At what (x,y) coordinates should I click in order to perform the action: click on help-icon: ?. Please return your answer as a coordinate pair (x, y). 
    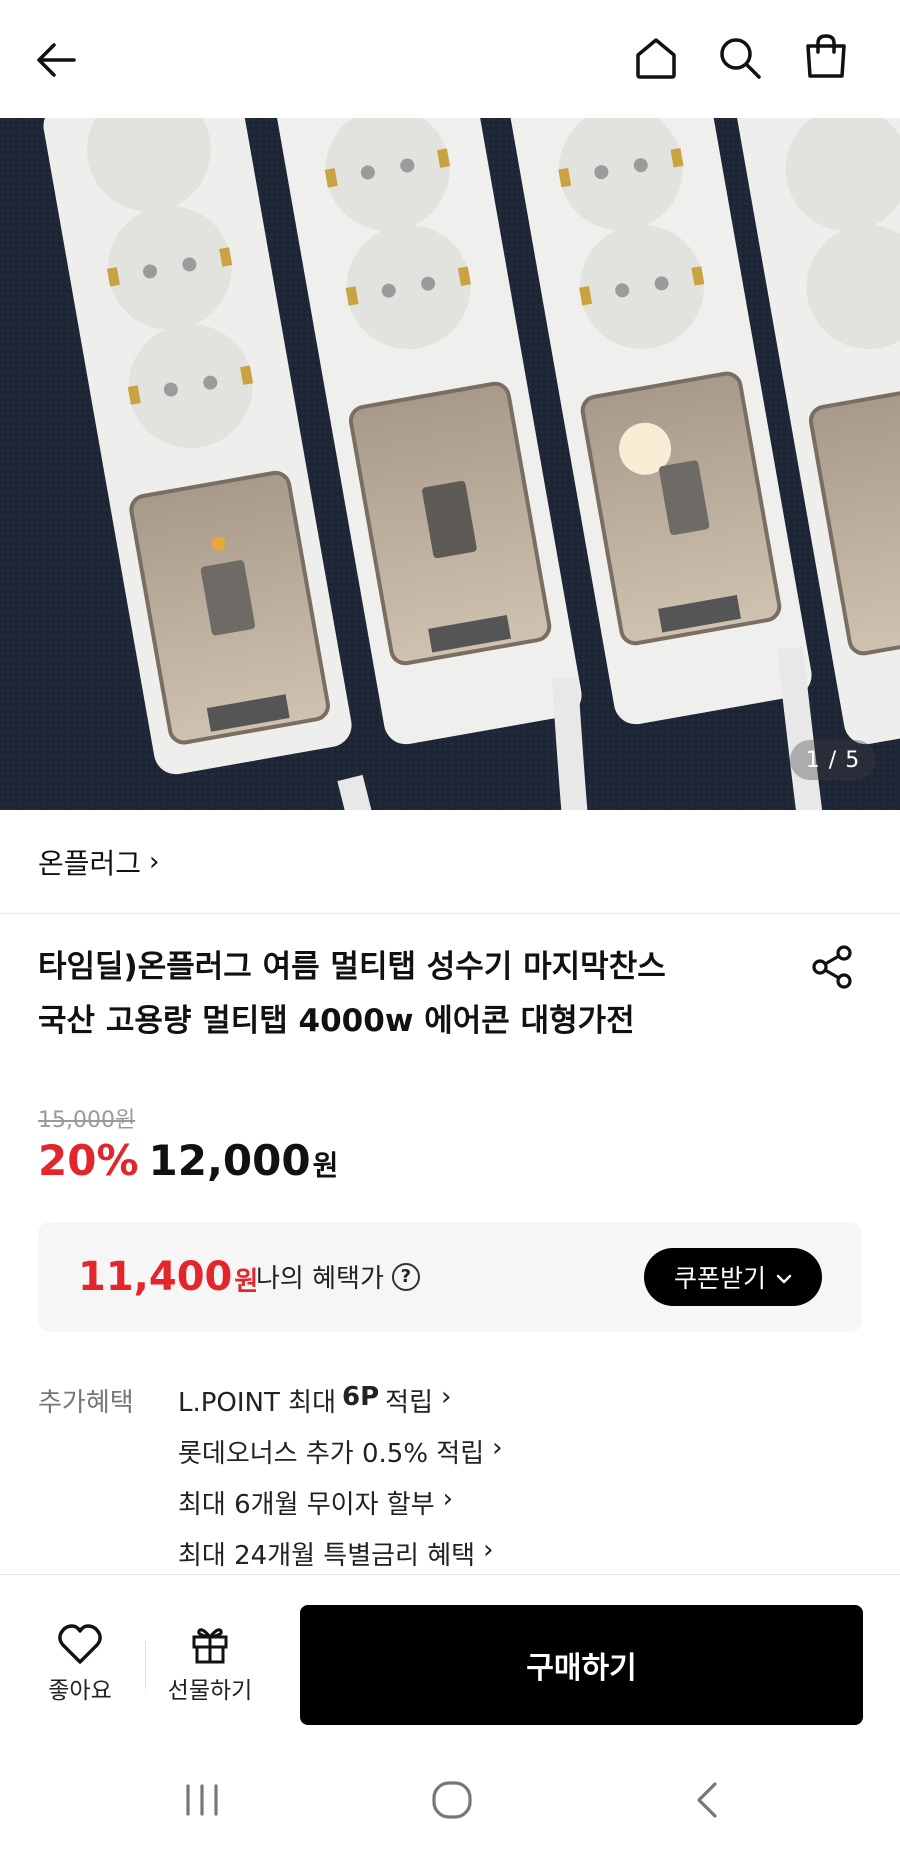
    Looking at the image, I should click on (405, 1276).